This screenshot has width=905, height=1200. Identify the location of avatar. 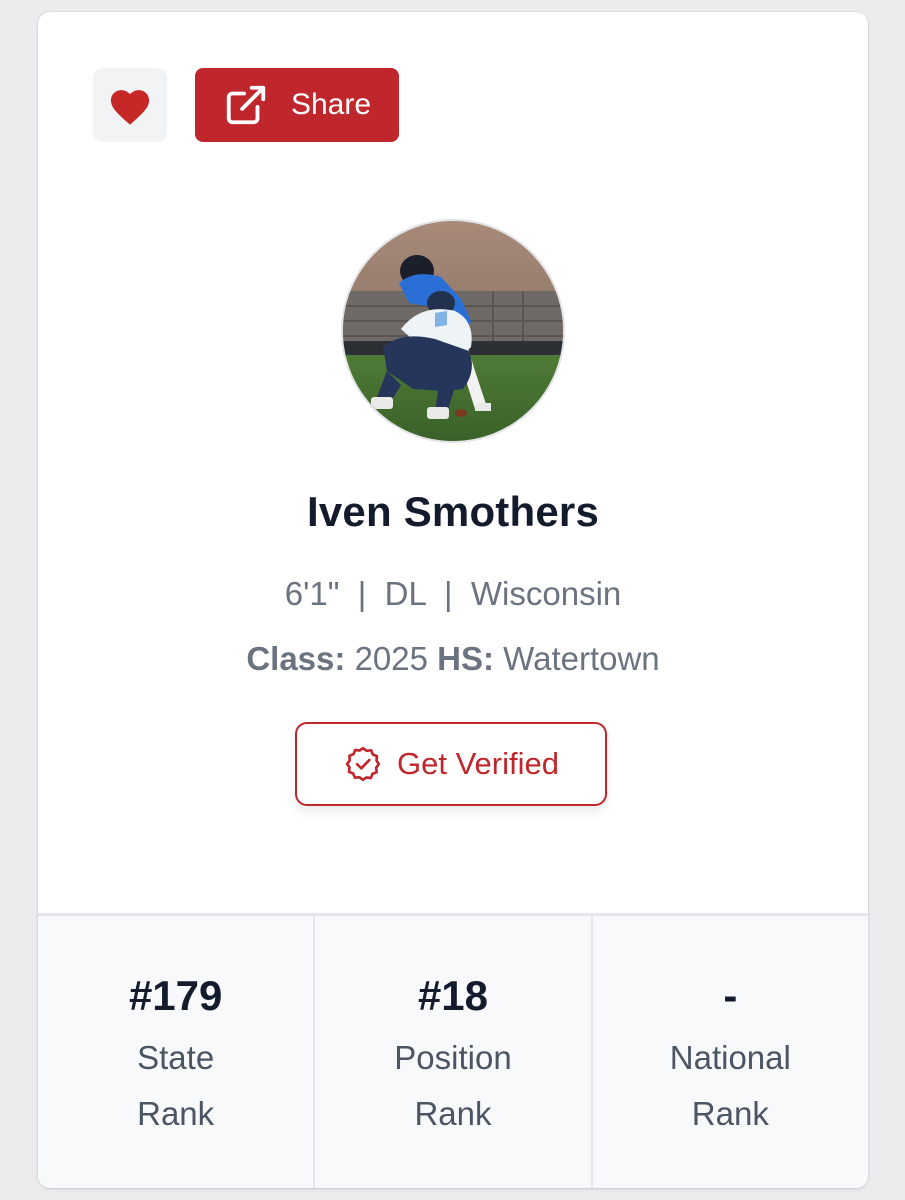
(453, 331).